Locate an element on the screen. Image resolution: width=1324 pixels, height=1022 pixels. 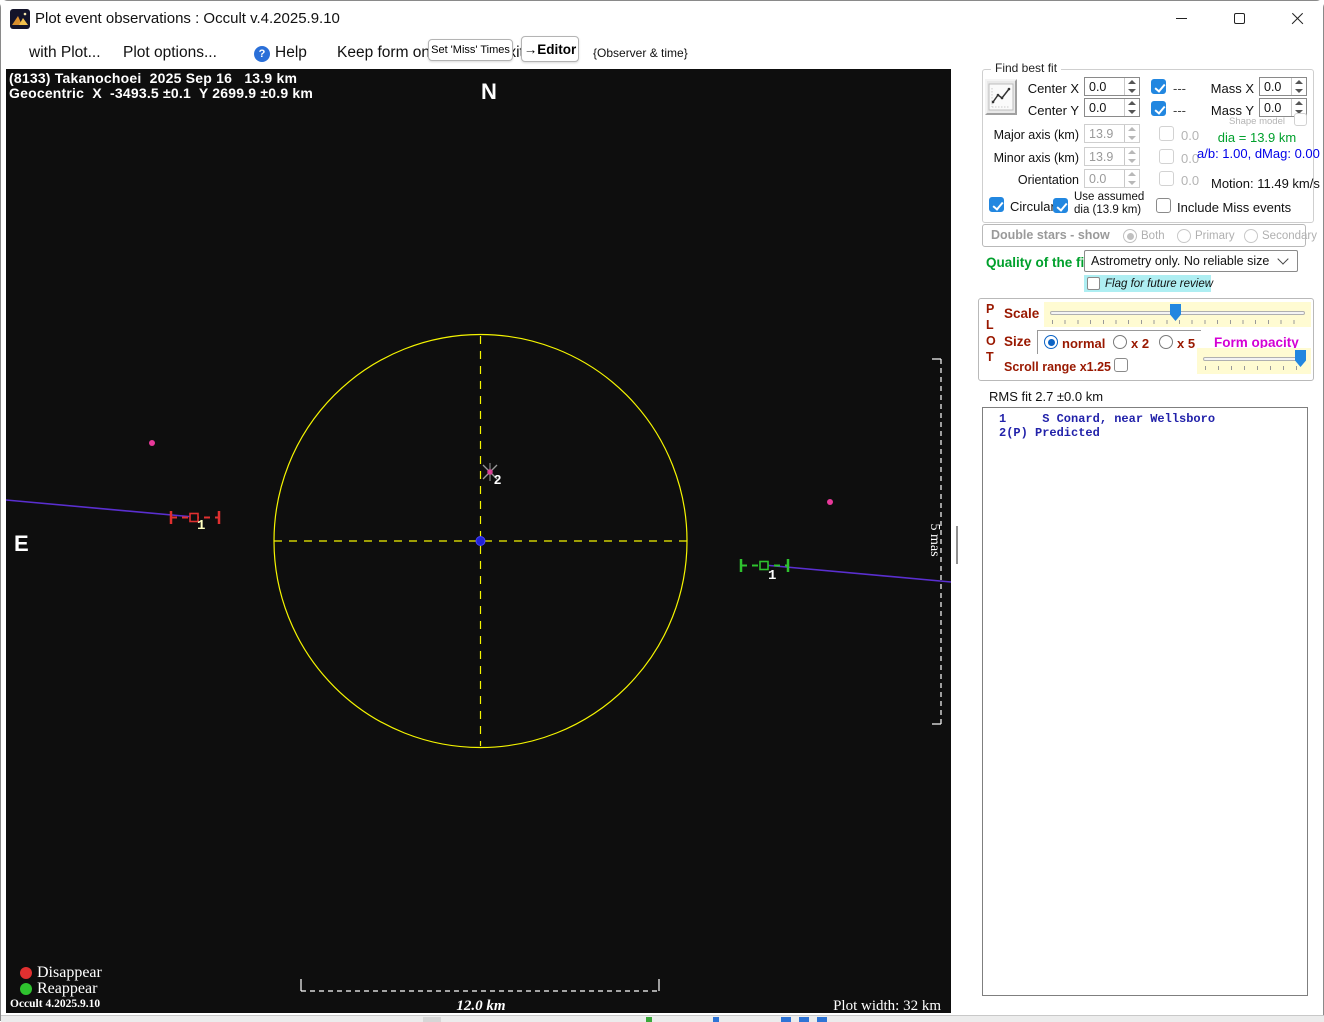
quality-dropdown: Astrometry only. No reliable size is located at coordinates (1191, 261).